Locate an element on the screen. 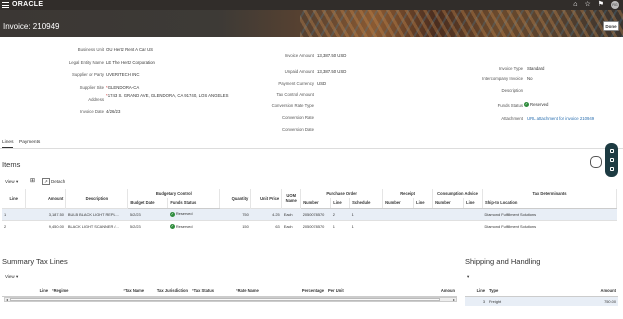  col-po-line: Line is located at coordinates (340, 203).